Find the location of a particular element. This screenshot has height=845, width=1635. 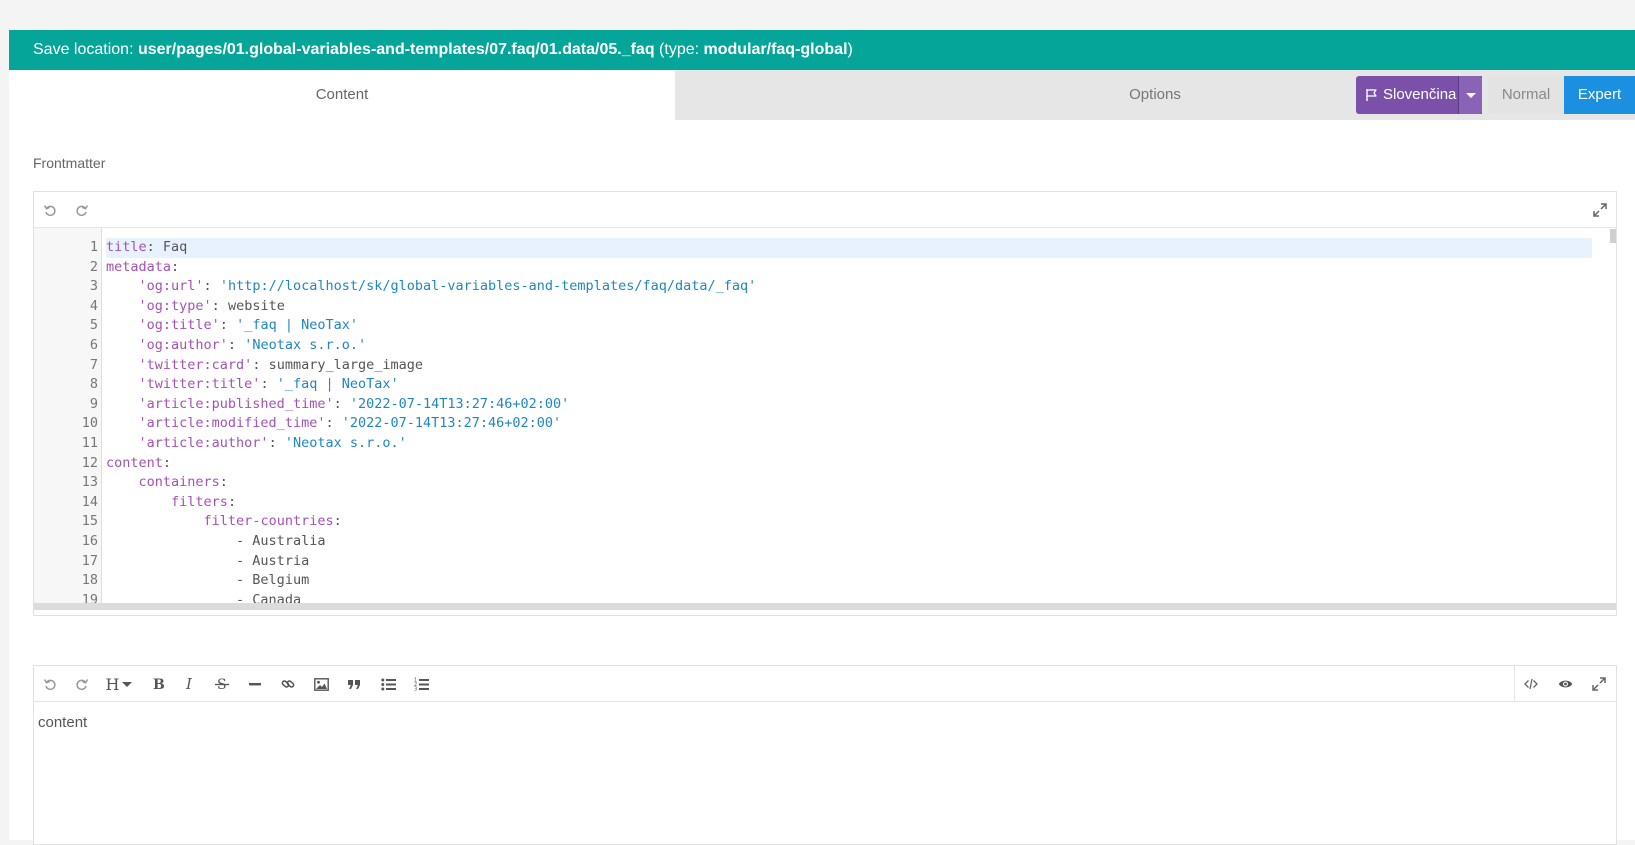

quote-icon is located at coordinates (354, 684).